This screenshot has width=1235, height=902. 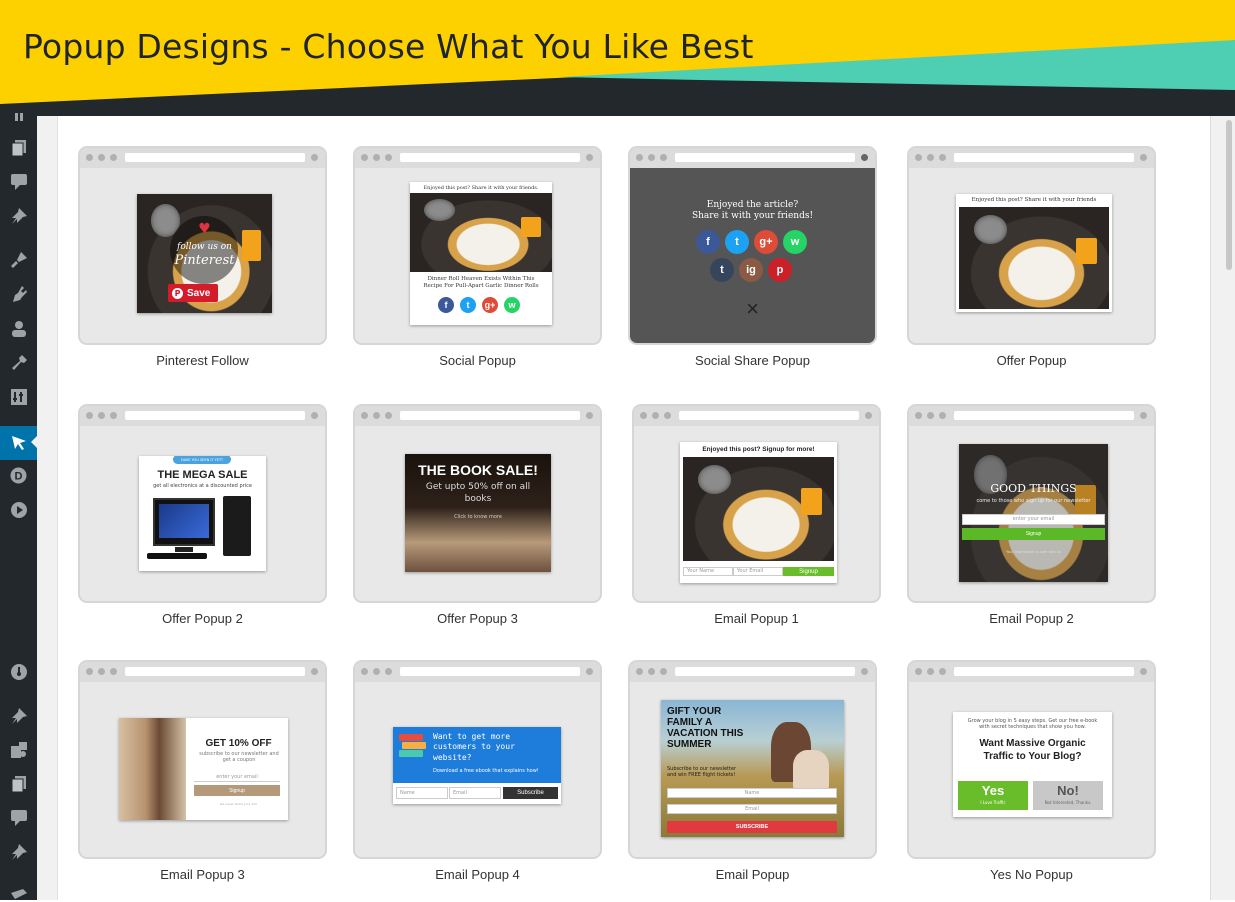 I want to click on close-icon: ×, so click(x=752, y=308).